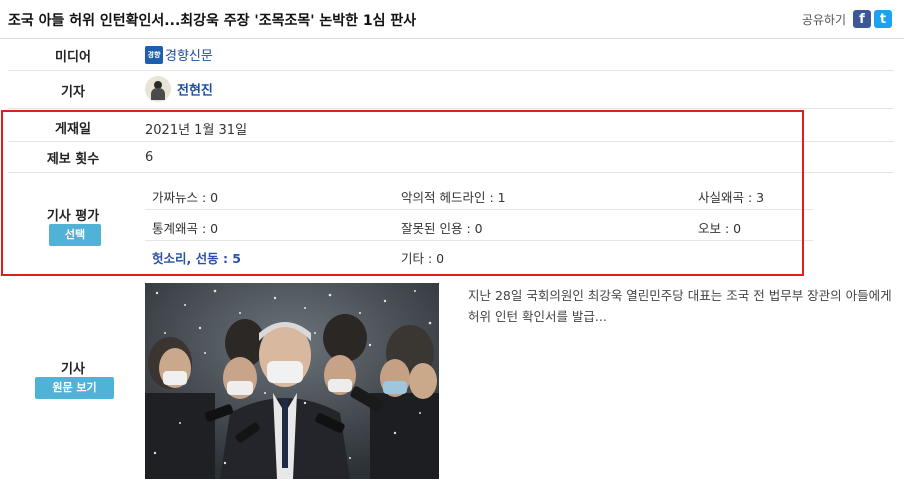  Describe the element at coordinates (158, 89) in the screenshot. I see `reporter-avatar-icon` at that location.